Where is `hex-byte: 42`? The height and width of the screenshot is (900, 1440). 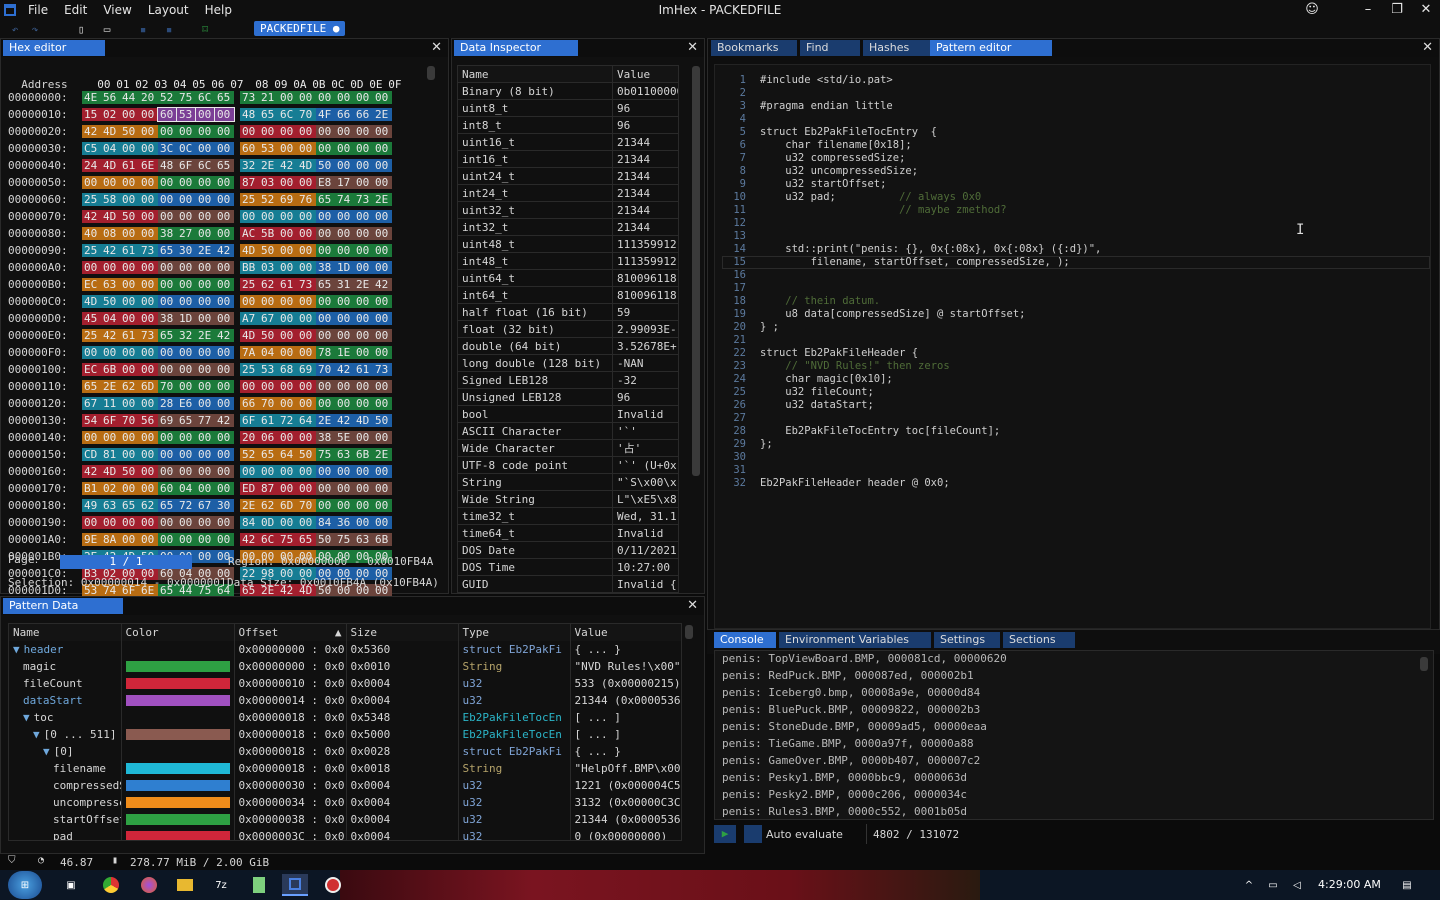 hex-byte: 42 is located at coordinates (110, 250).